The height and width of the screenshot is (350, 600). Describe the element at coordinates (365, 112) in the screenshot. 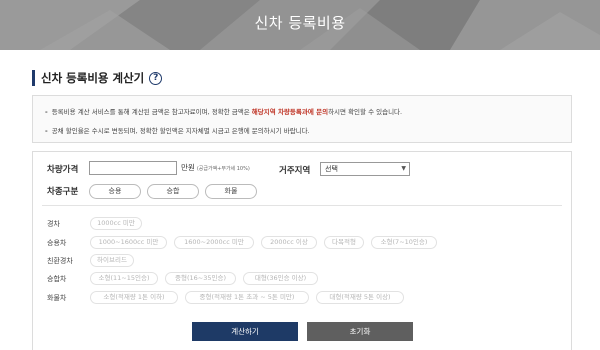

I see `notice-1-suffix: 하시면 확인할 수 있습니다.` at that location.